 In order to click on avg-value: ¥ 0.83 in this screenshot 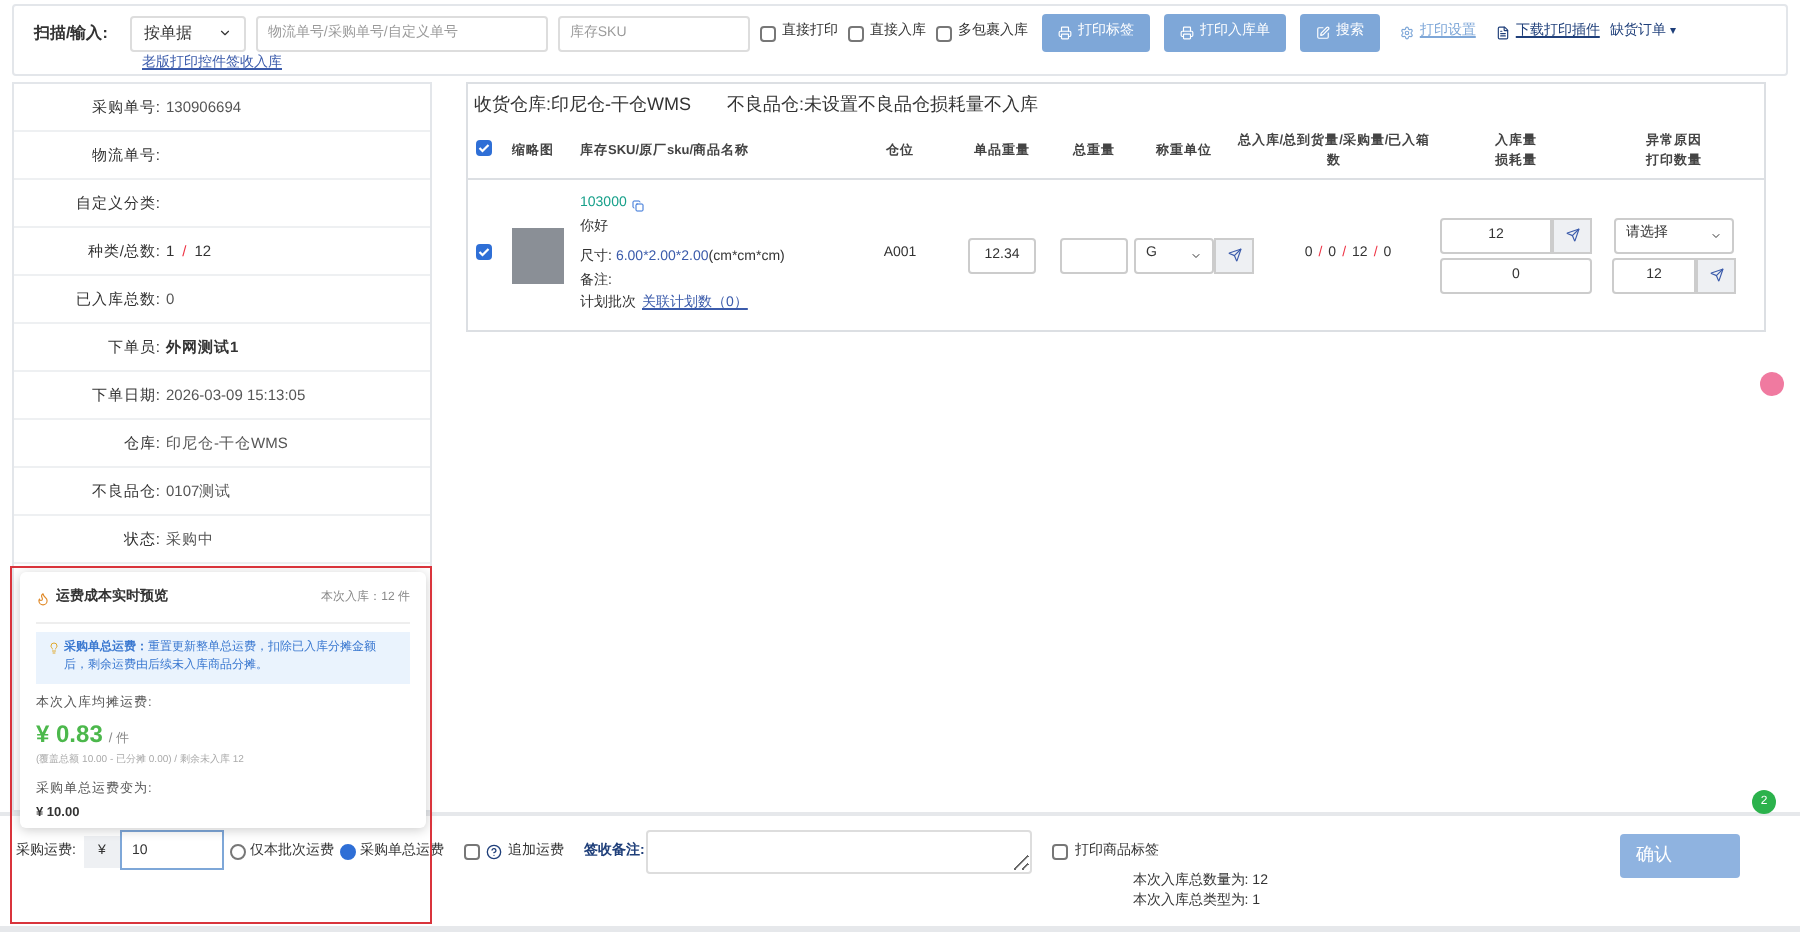, I will do `click(69, 735)`.